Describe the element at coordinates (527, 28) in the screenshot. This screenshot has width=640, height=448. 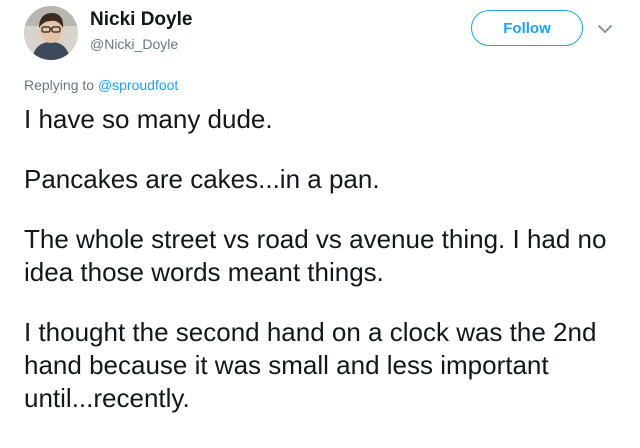
I see `follow-button: Follow` at that location.